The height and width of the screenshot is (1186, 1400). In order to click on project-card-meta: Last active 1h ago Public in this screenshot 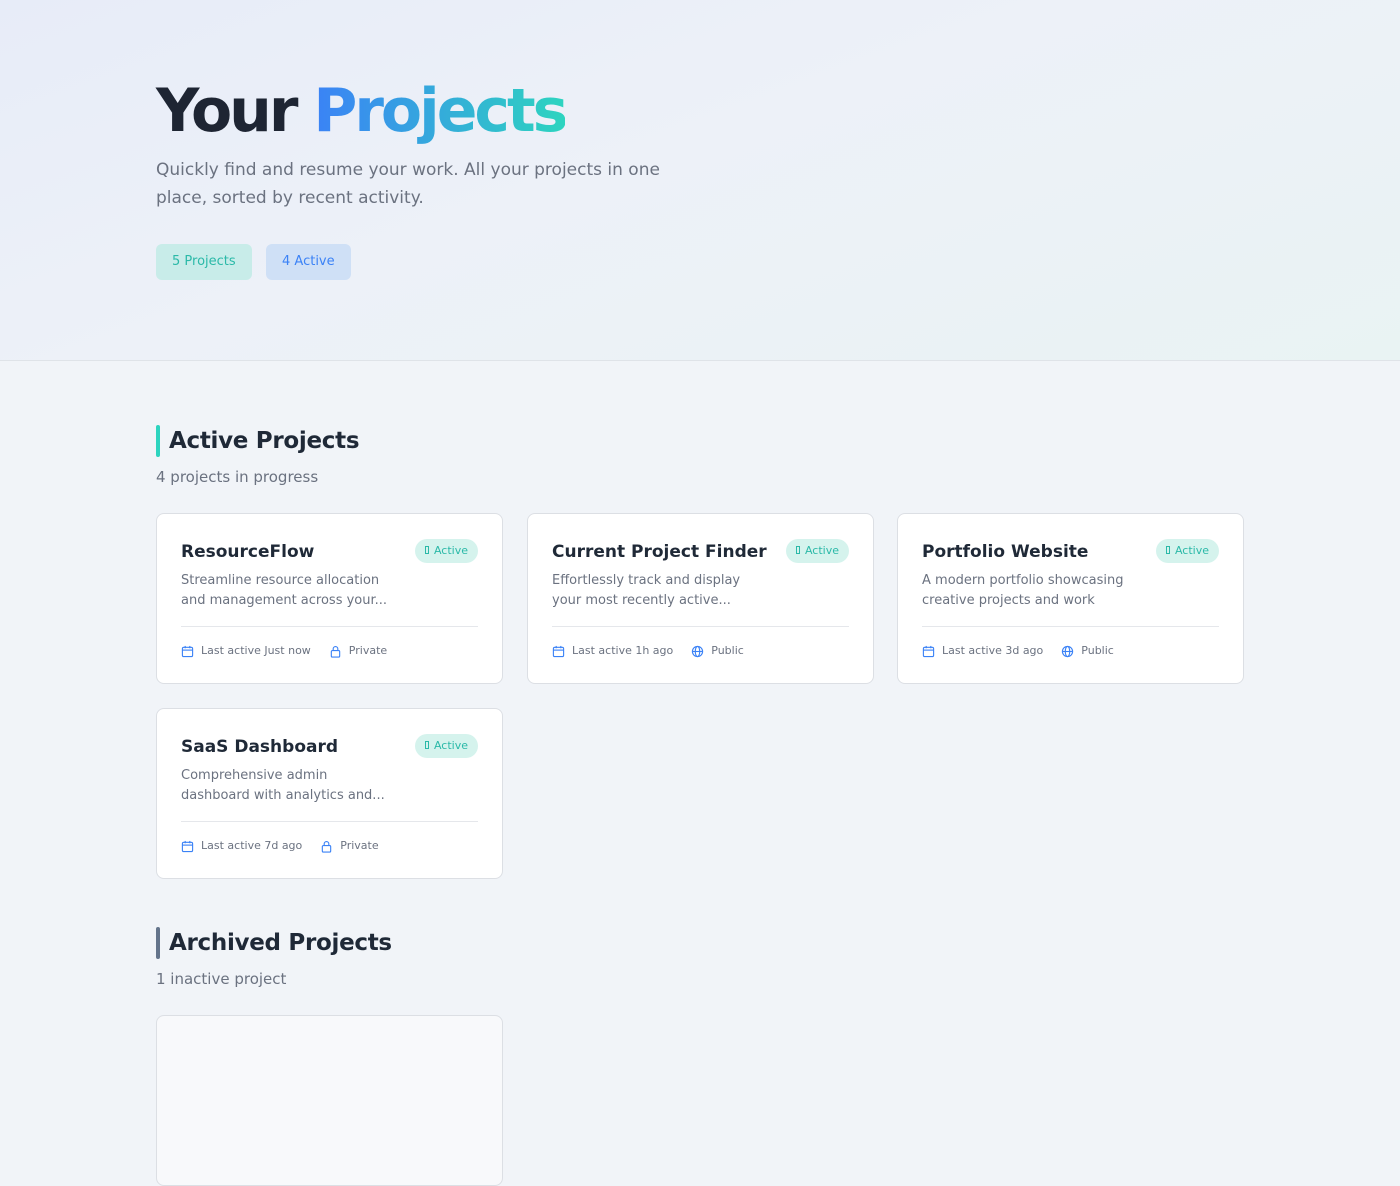, I will do `click(657, 651)`.